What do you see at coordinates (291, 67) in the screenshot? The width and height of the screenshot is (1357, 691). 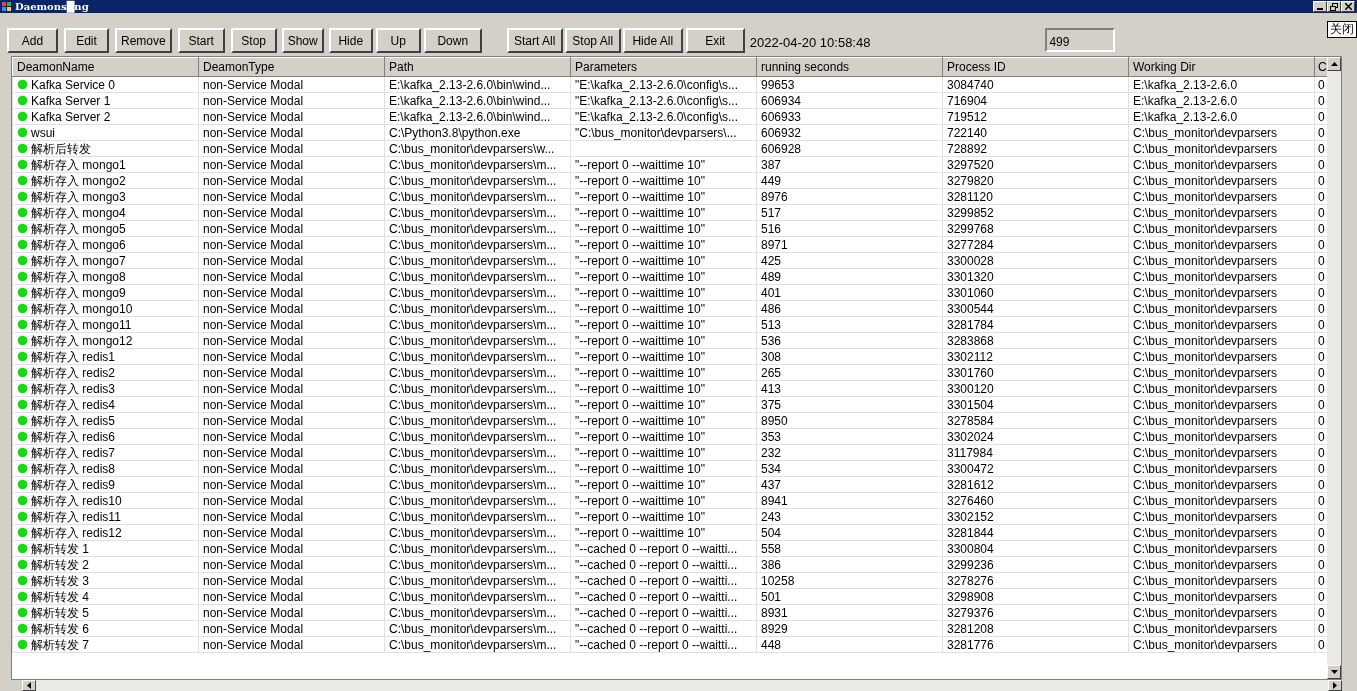 I see `column-header: DeamonType` at bounding box center [291, 67].